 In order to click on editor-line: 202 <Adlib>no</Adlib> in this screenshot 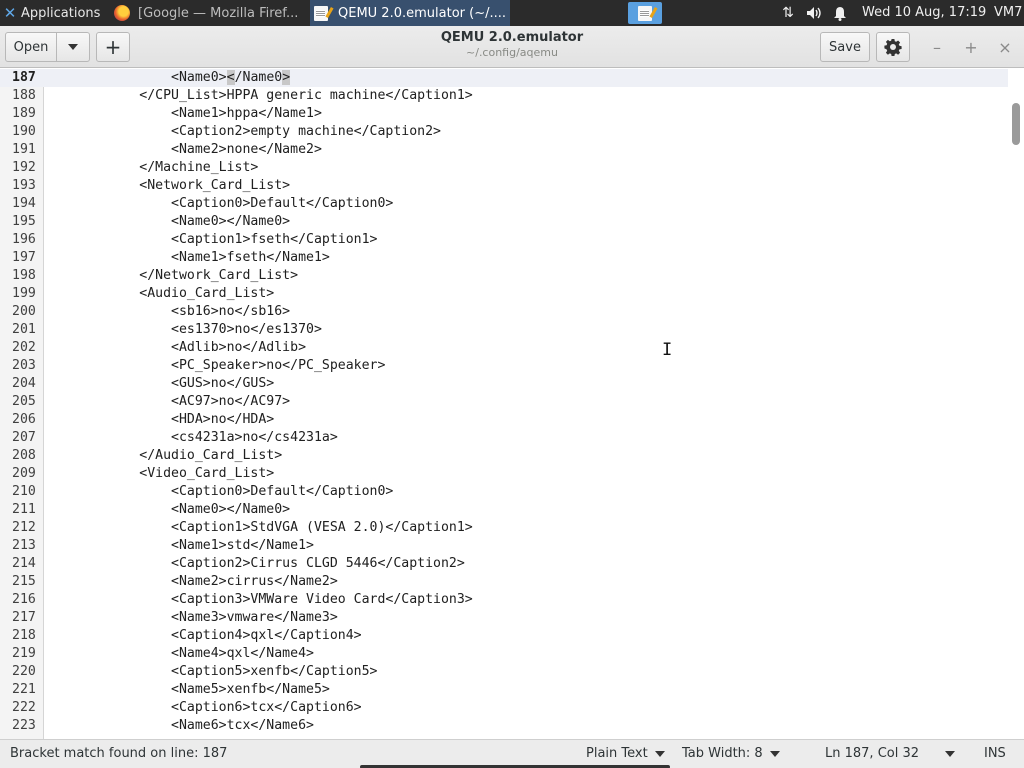, I will do `click(504, 348)`.